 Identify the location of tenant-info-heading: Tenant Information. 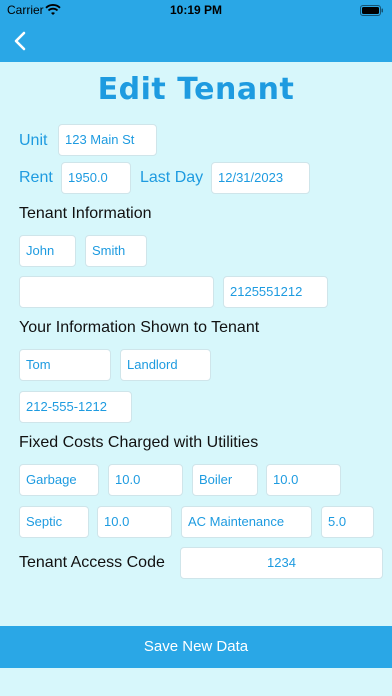
(85, 213).